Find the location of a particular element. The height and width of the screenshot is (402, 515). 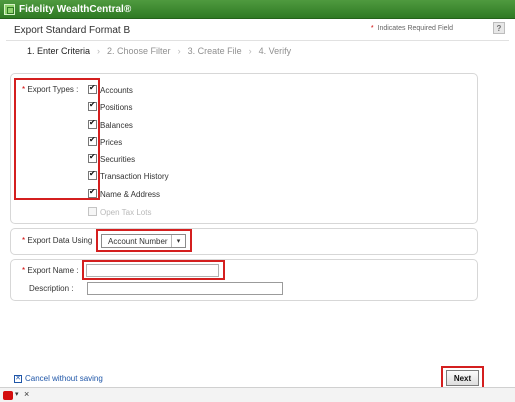

checkbox-transaction-history-label: Transaction History is located at coordinates (134, 176).